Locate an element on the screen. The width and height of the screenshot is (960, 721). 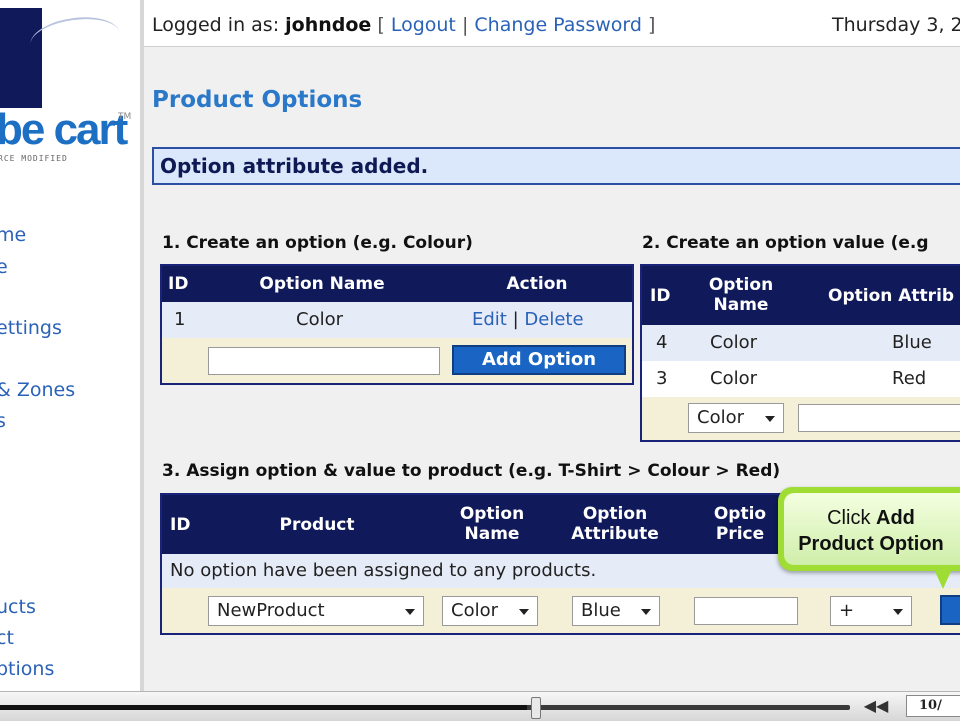
table-row: 1 Color Edit | Delete is located at coordinates (397, 320).